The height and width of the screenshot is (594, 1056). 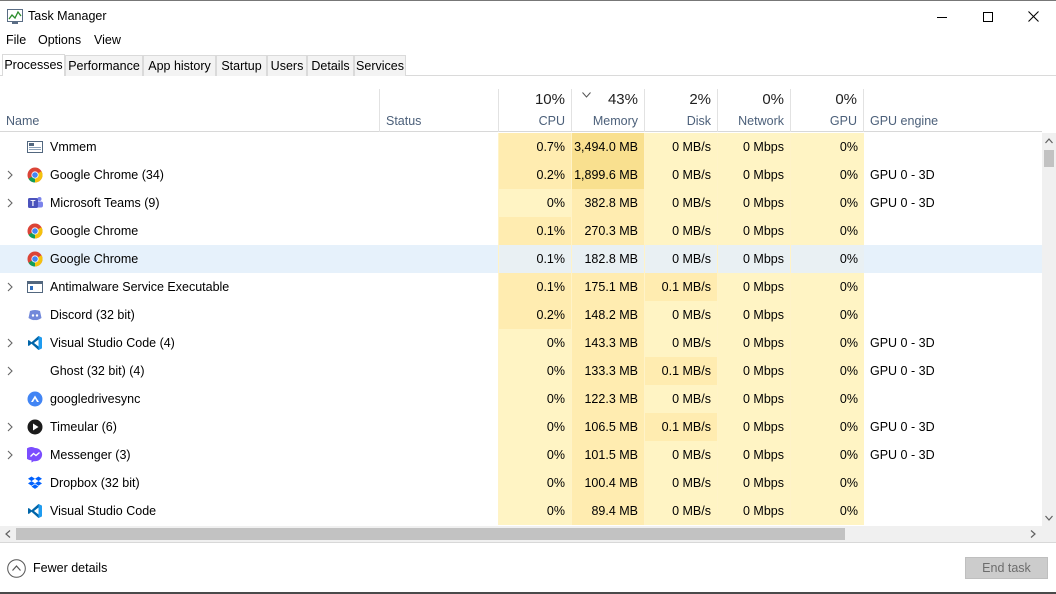 I want to click on scroll-left-icon, so click(x=8, y=534).